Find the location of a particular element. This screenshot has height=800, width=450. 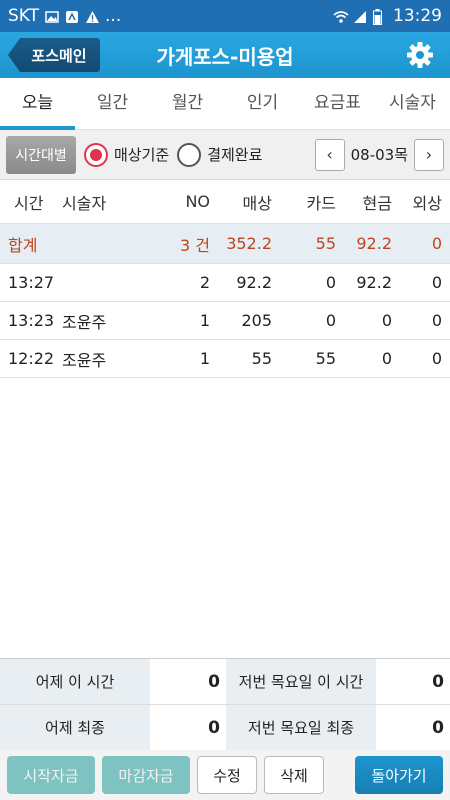

total-row: 합계 3 건 352.2 55 92.2 0 is located at coordinates (225, 244).